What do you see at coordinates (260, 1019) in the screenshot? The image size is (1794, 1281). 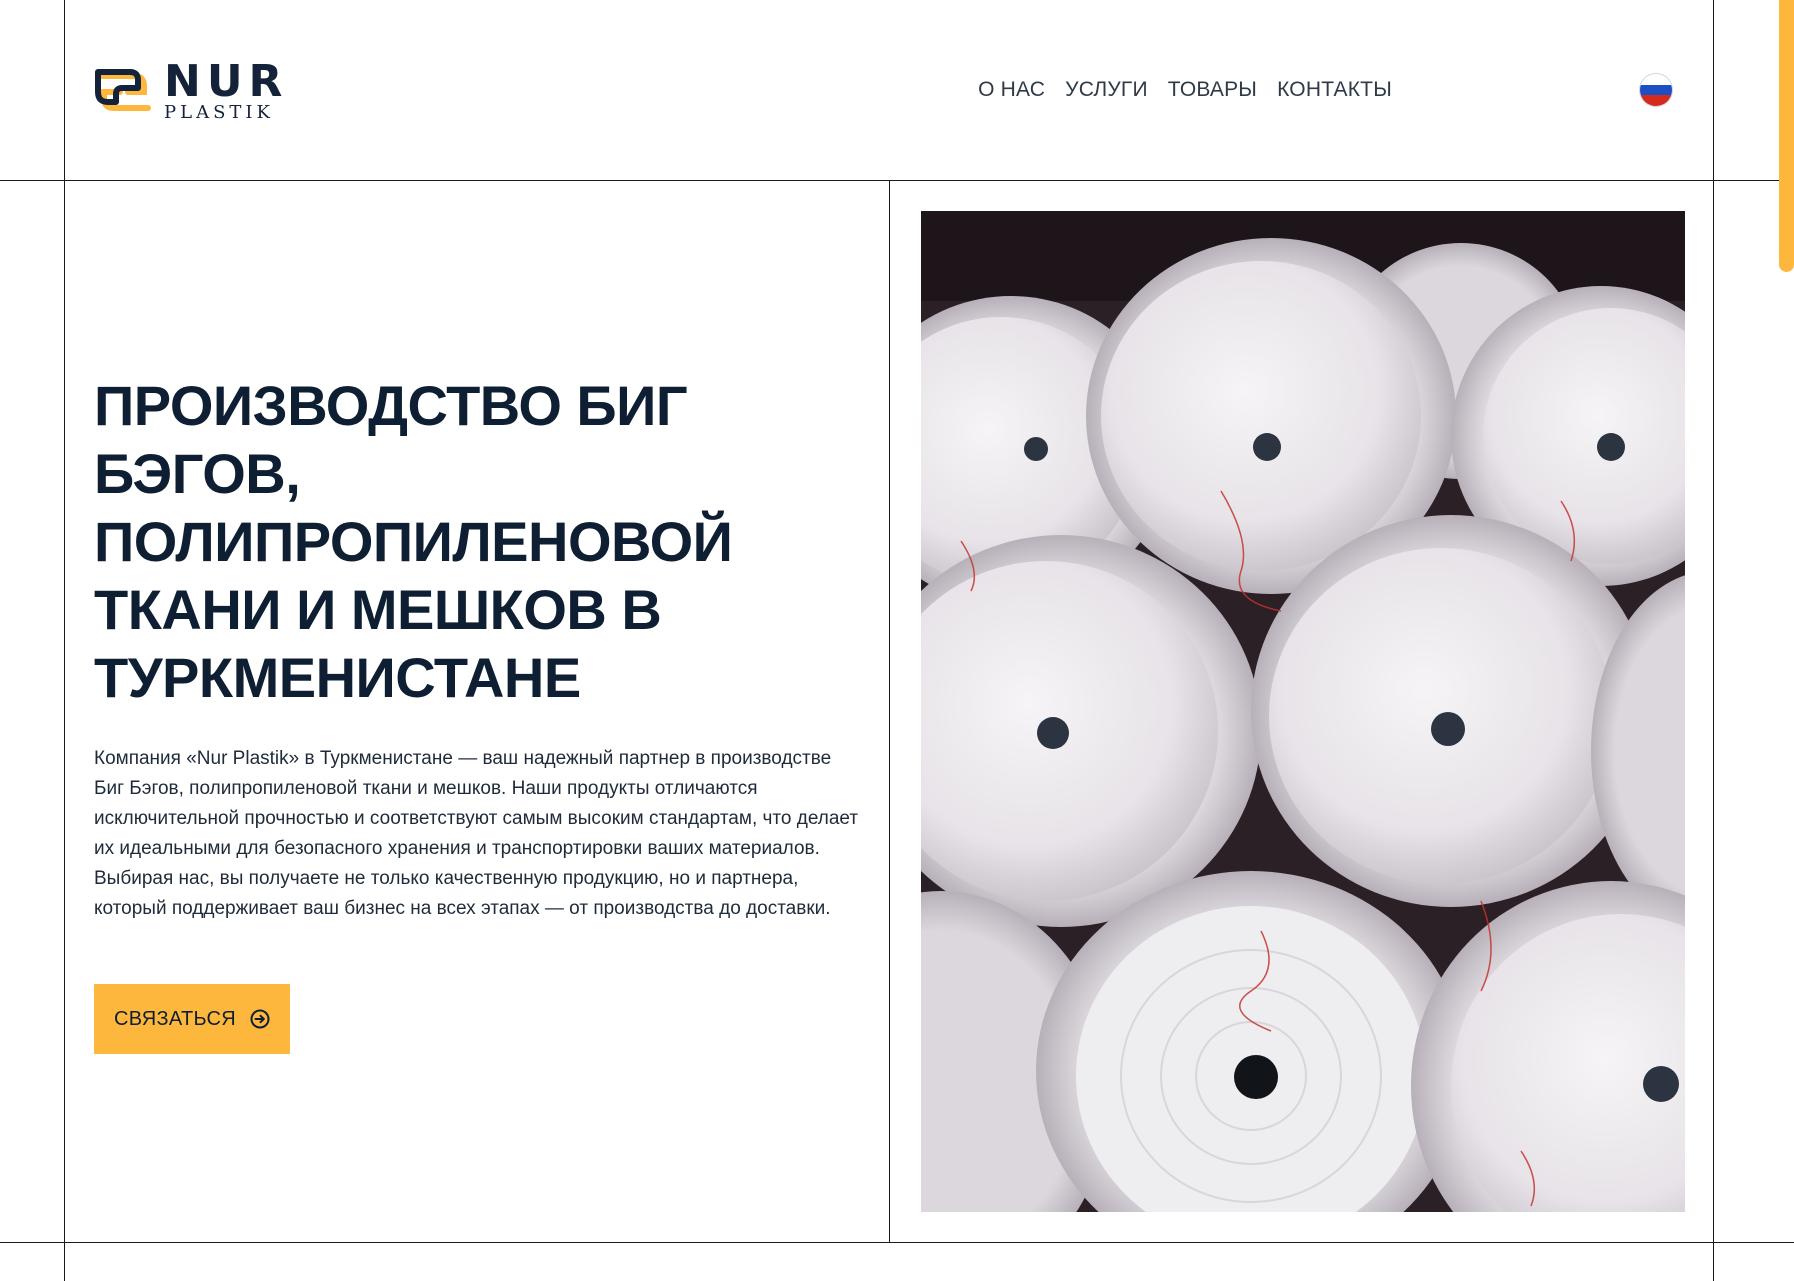 I see `arrow-right-circle-icon` at bounding box center [260, 1019].